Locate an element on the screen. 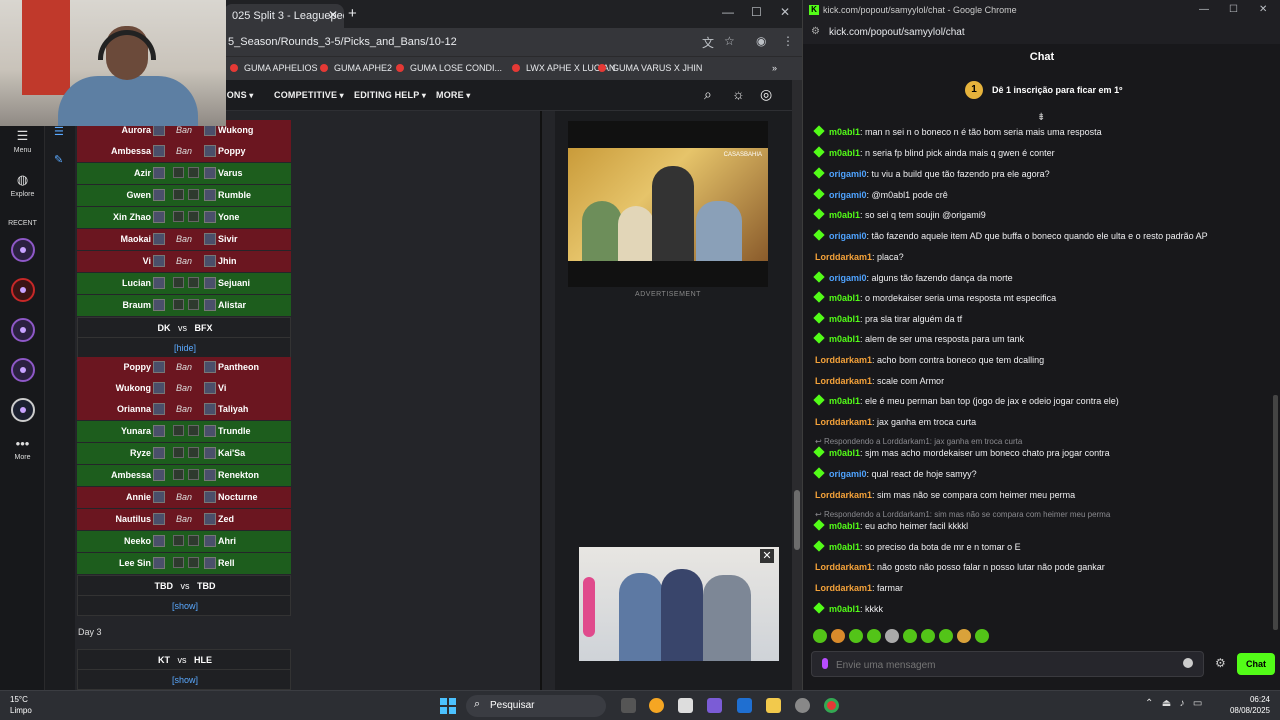 The width and height of the screenshot is (1280, 720). chat-address-bar: ⚙ kick.com/popout/samyylol/chat is located at coordinates (1041, 33).